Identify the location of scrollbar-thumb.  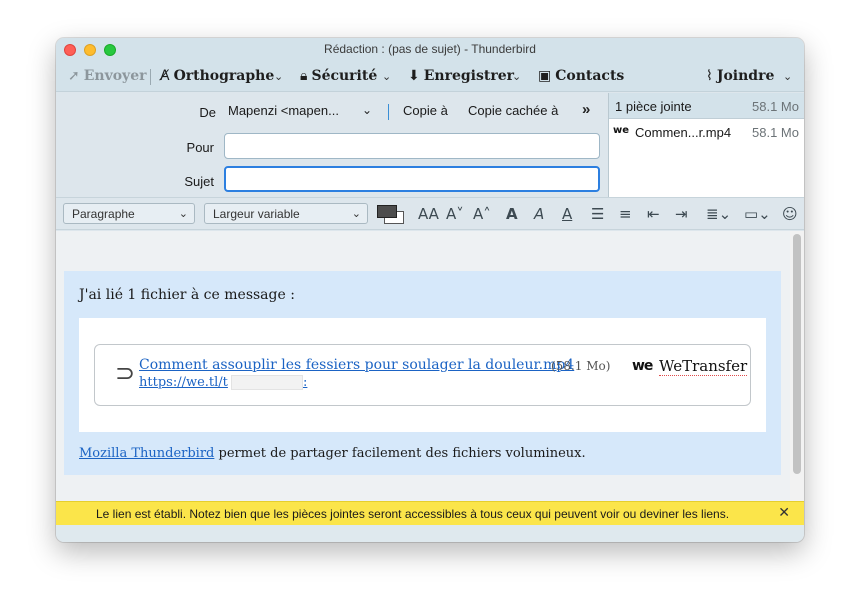
(797, 354).